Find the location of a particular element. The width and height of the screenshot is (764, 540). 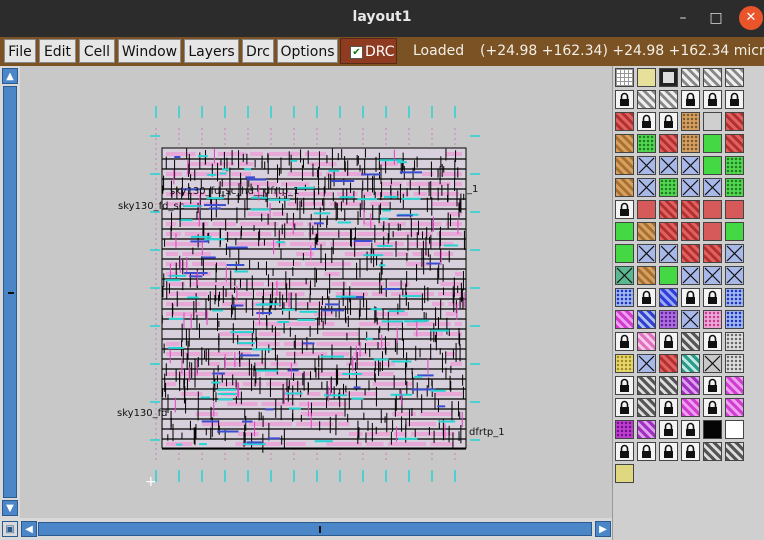

horizontal-scrollbar: ▣ ◀ ▶ is located at coordinates (306, 529).